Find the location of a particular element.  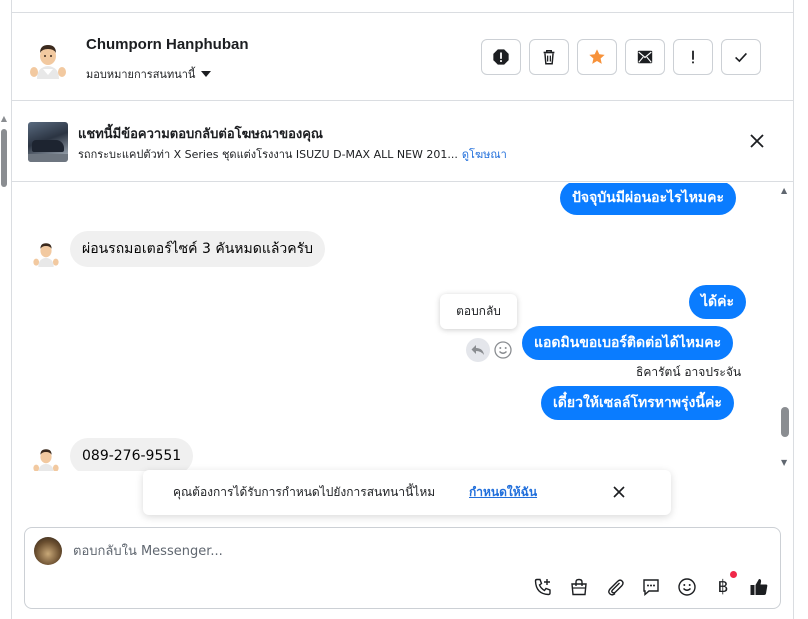

paperclip-icon is located at coordinates (616, 587).